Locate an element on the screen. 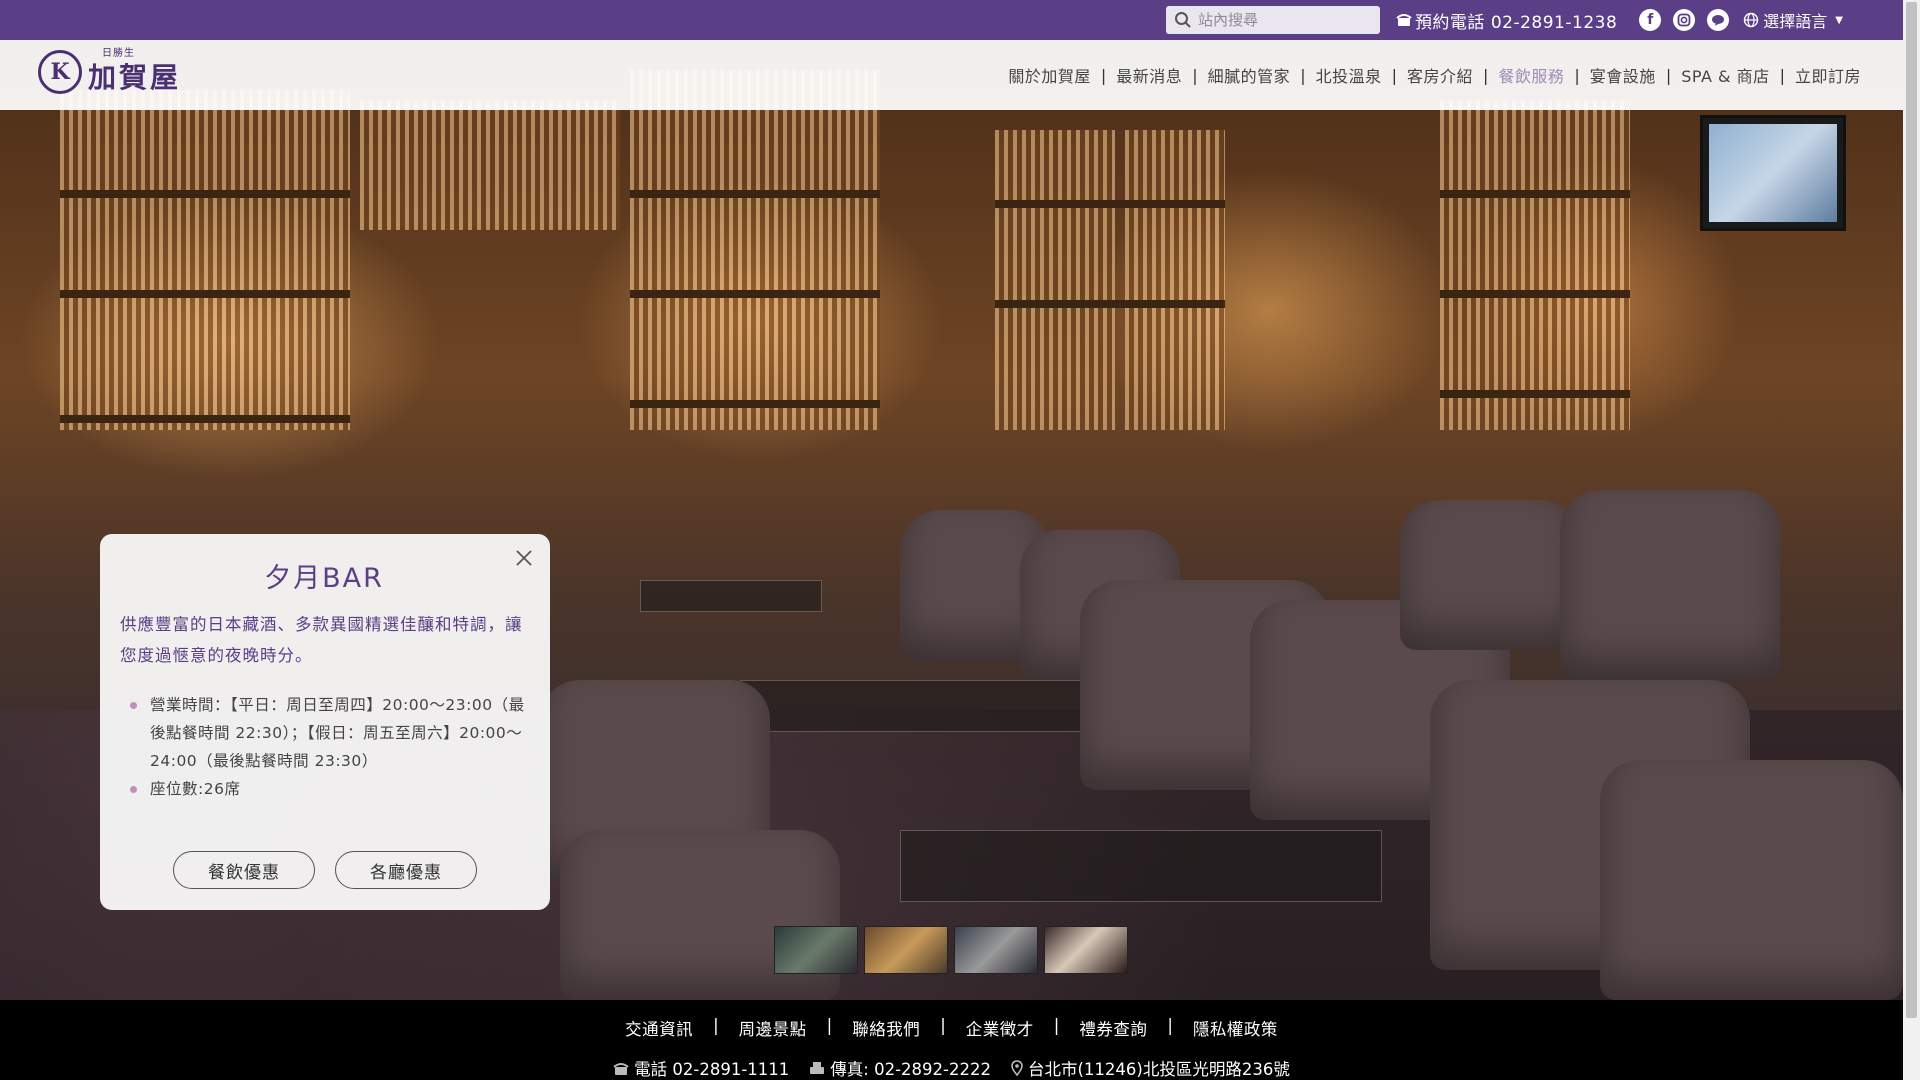 The image size is (1920, 1080). venue-title: 夕月BAR is located at coordinates (324, 578).